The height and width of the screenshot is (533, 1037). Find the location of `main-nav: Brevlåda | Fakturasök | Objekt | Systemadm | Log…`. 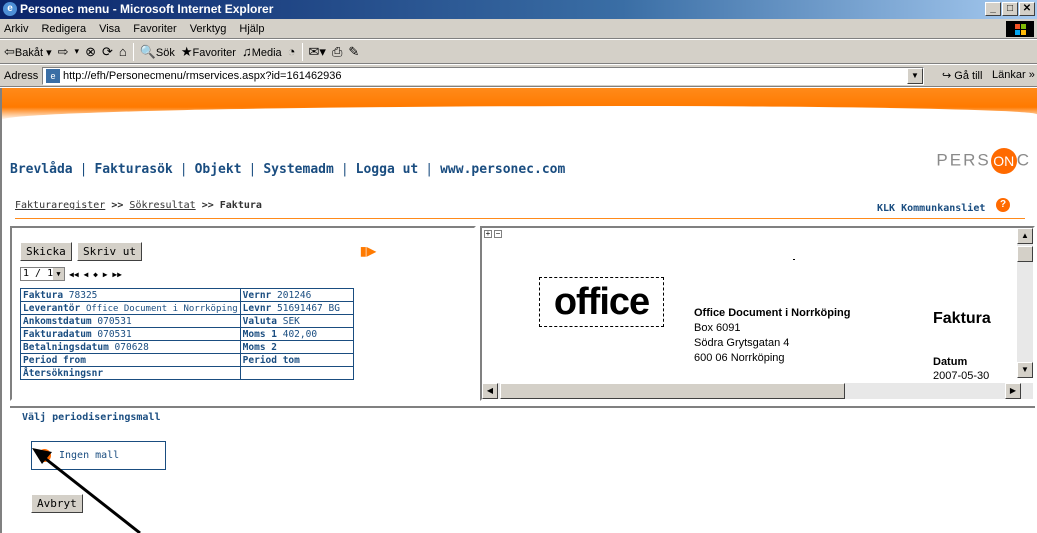

main-nav: Brevlåda | Fakturasök | Objekt | Systemadm | Log… is located at coordinates (287, 169).